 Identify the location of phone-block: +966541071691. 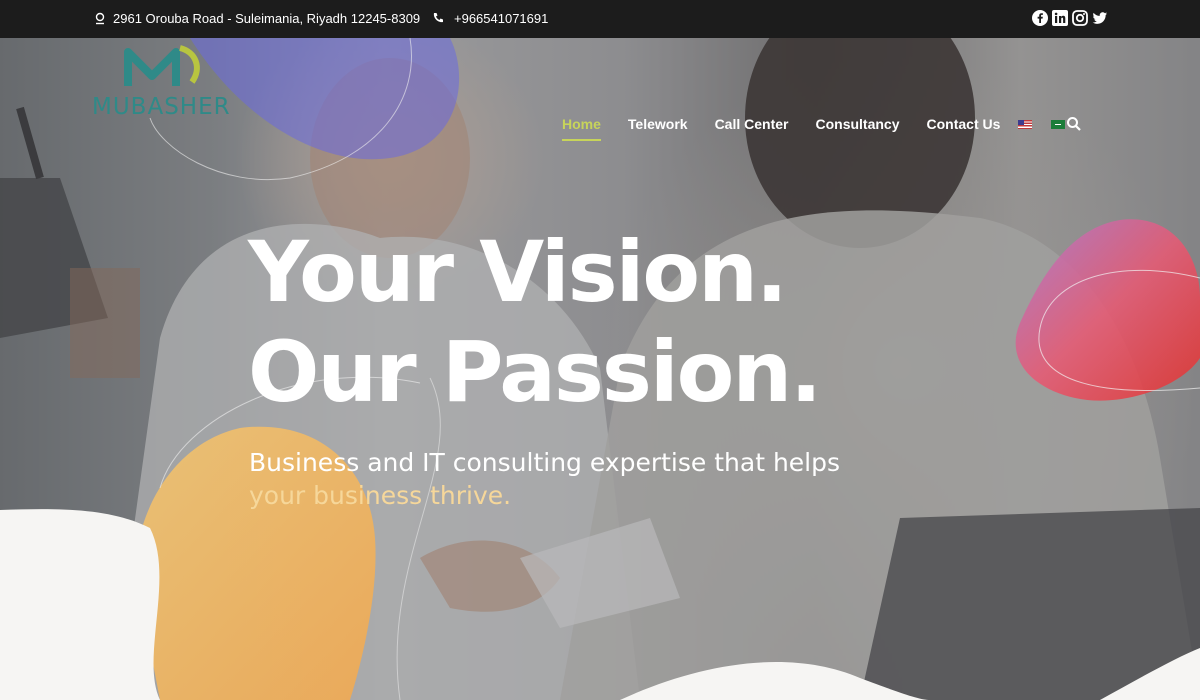
(489, 18).